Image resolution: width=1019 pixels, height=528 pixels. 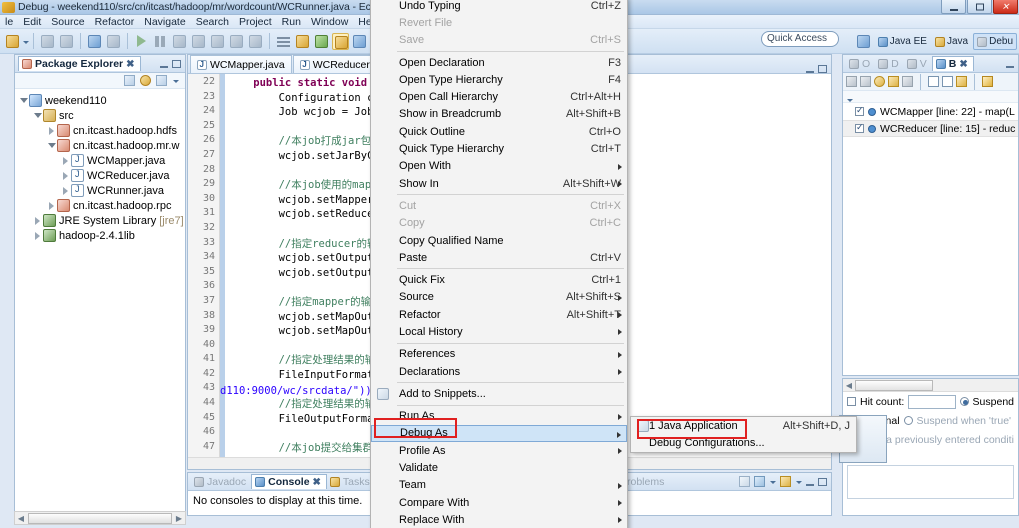 What do you see at coordinates (961, 81) in the screenshot?
I see `link-with-debug-icon` at bounding box center [961, 81].